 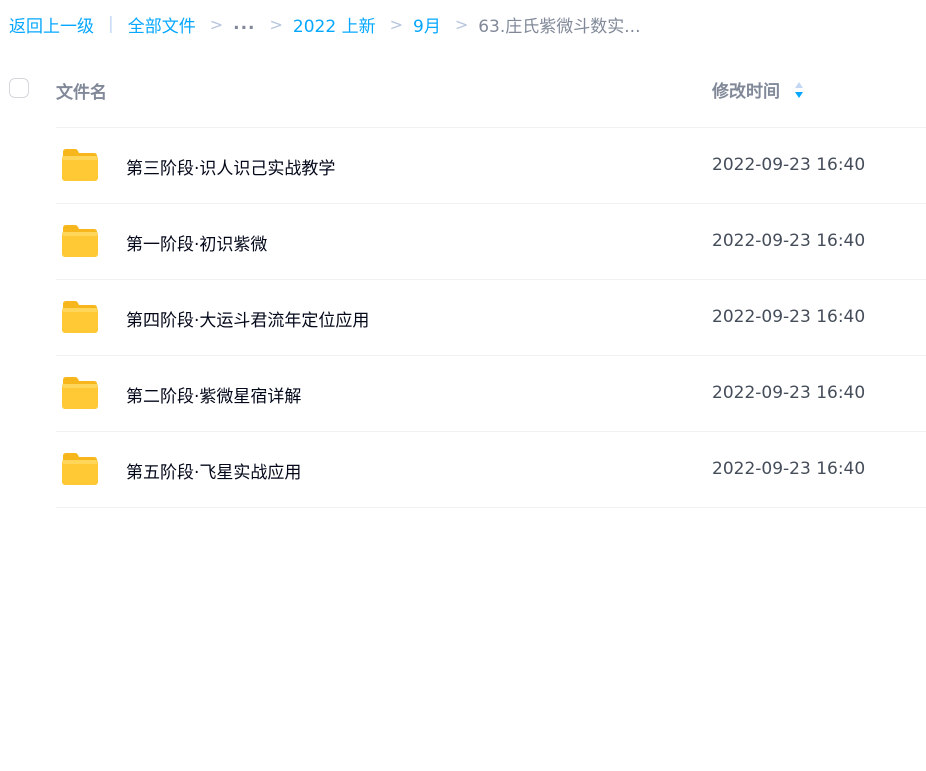 I want to click on table-row: 第四阶段·大运斗君流年定位应用 2022-09-23 16:40, so click(x=491, y=317).